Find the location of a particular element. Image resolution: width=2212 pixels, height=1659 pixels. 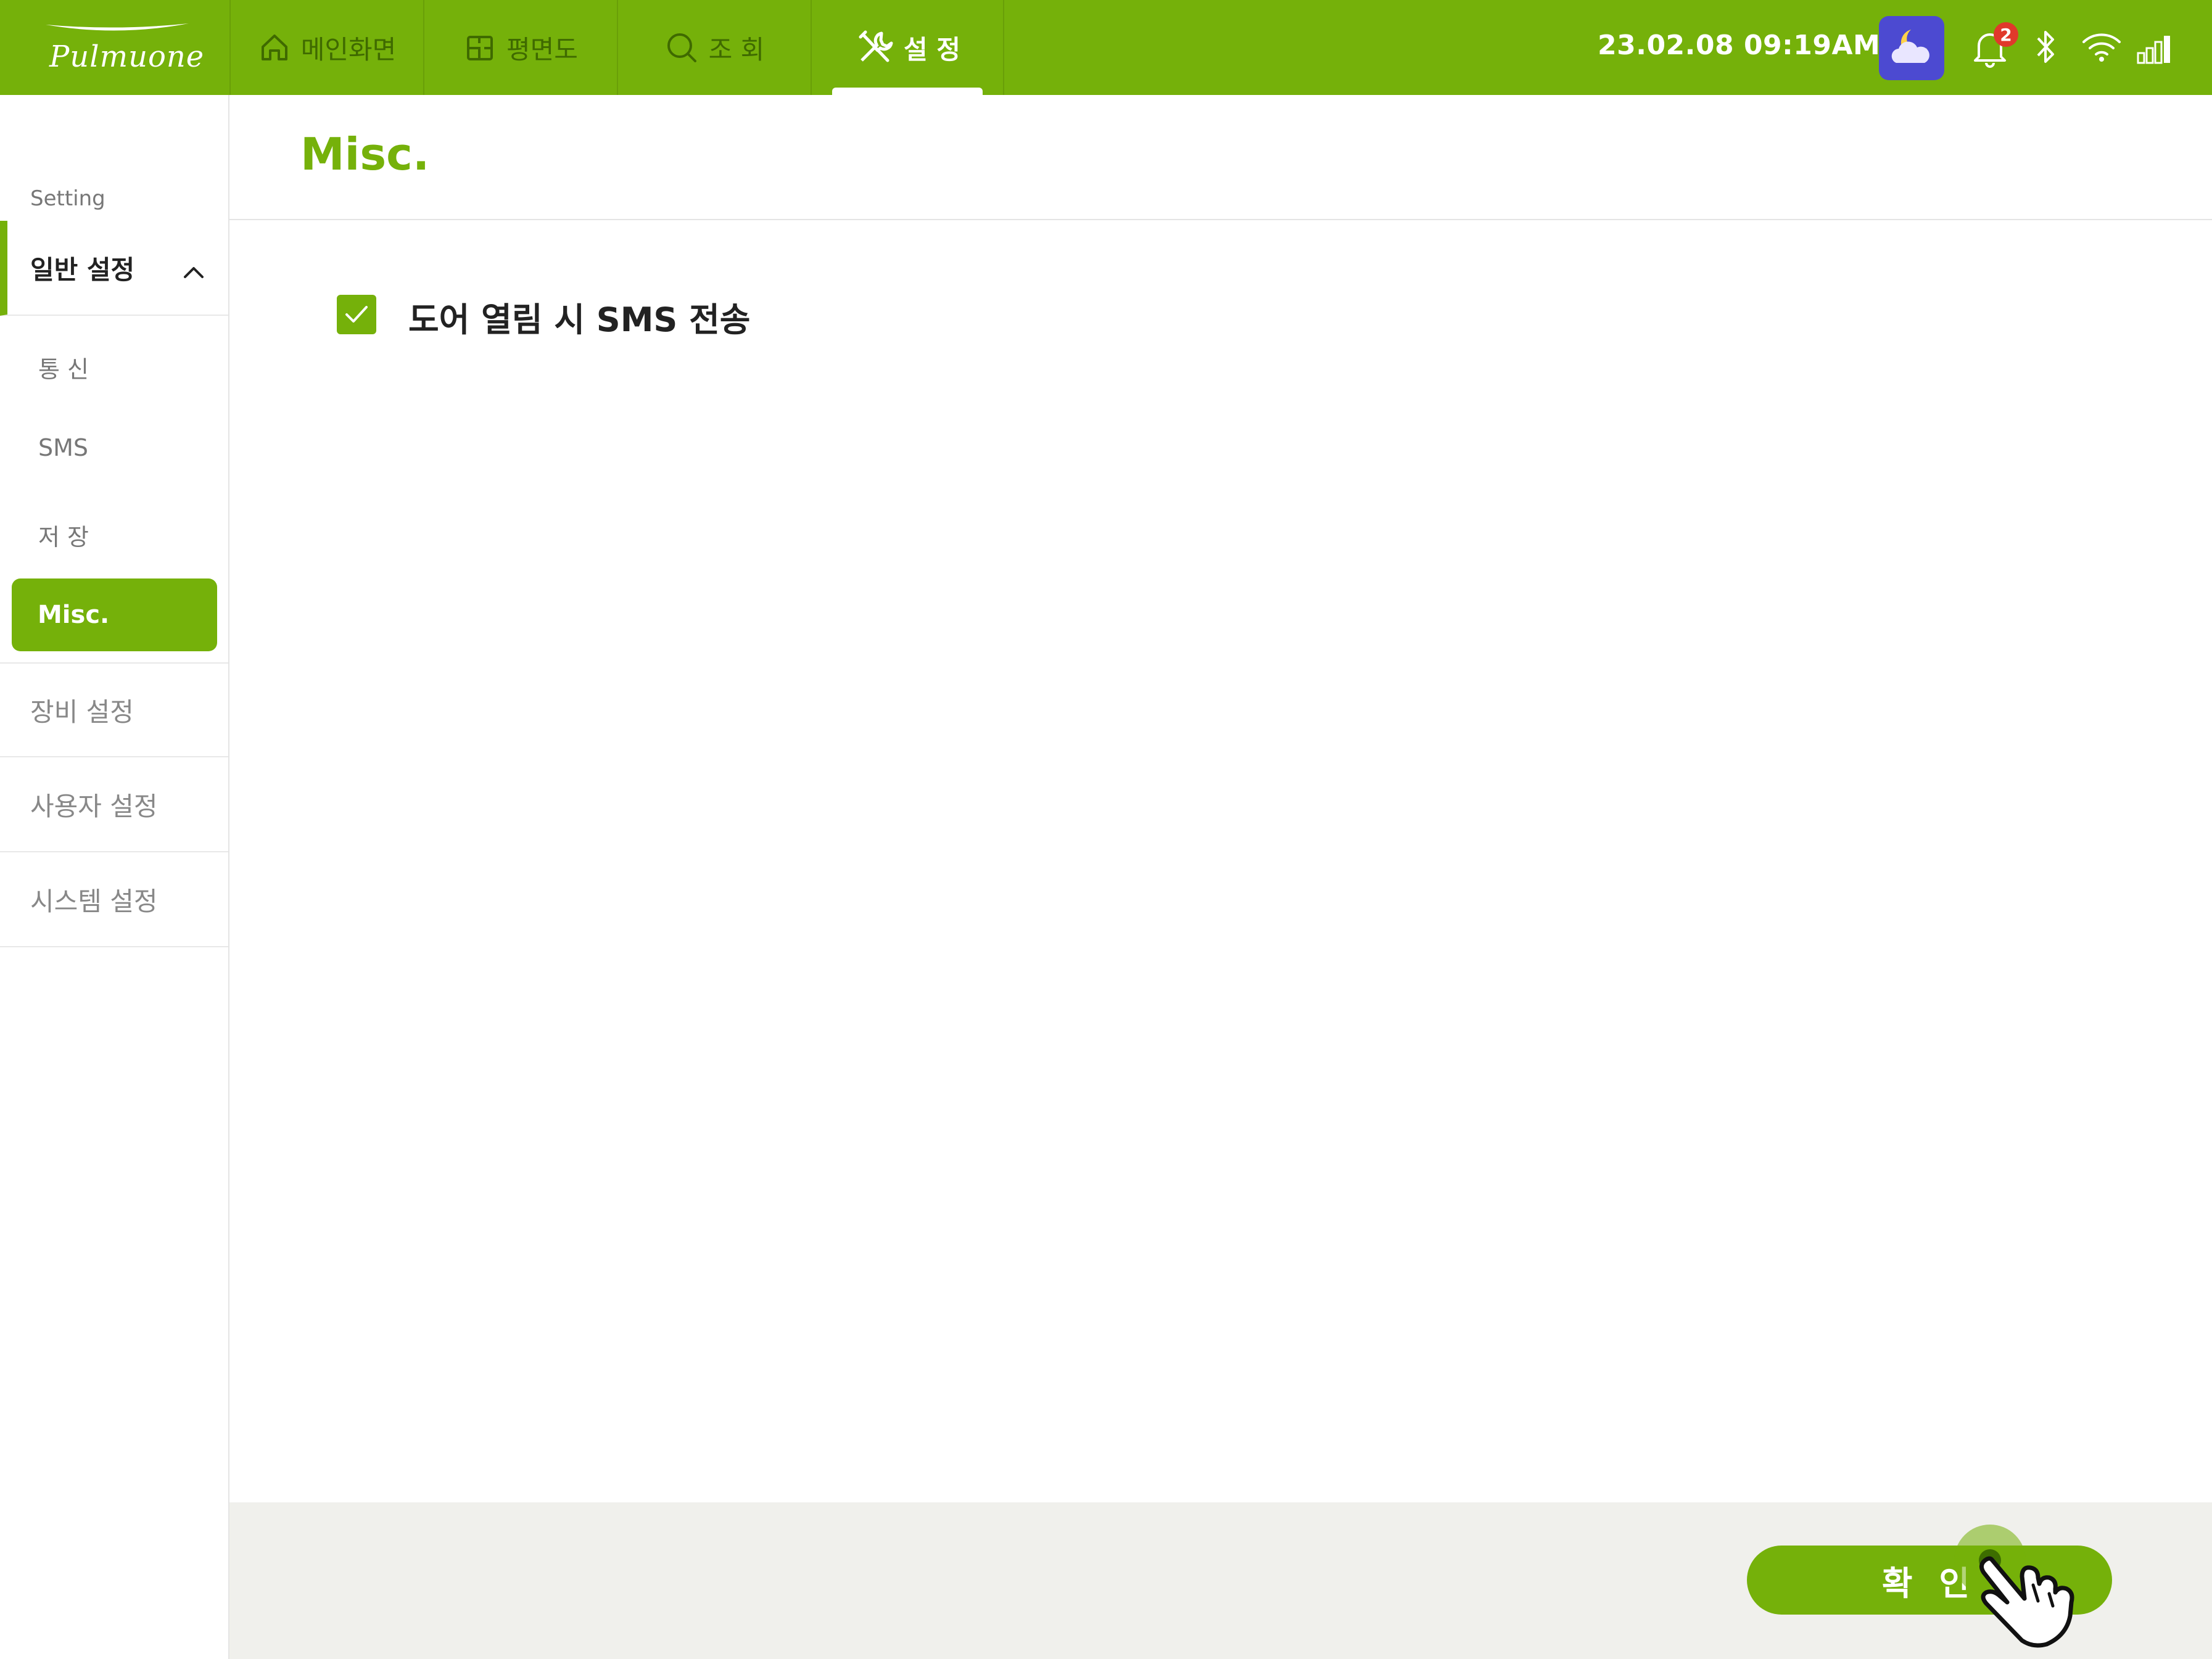

tab-settings: 설 정 is located at coordinates (907, 47).